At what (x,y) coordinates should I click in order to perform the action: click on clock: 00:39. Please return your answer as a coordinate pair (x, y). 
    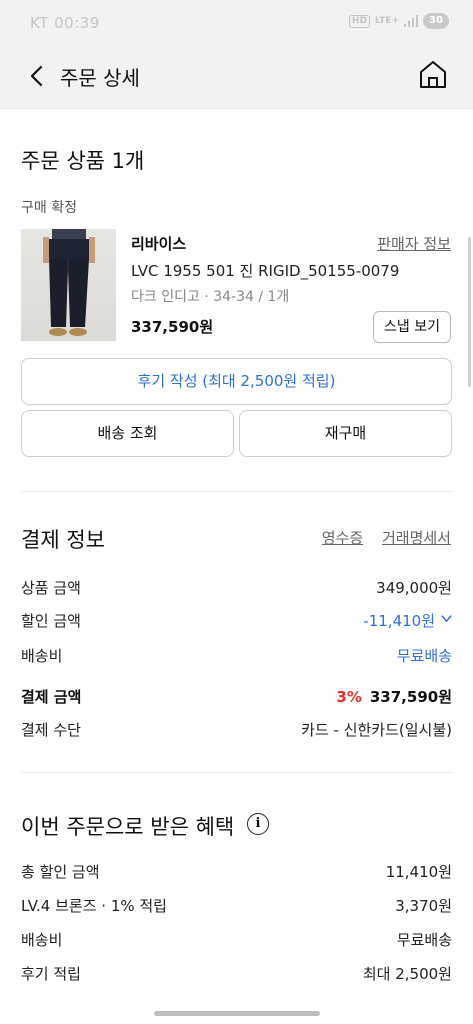
    Looking at the image, I should click on (77, 23).